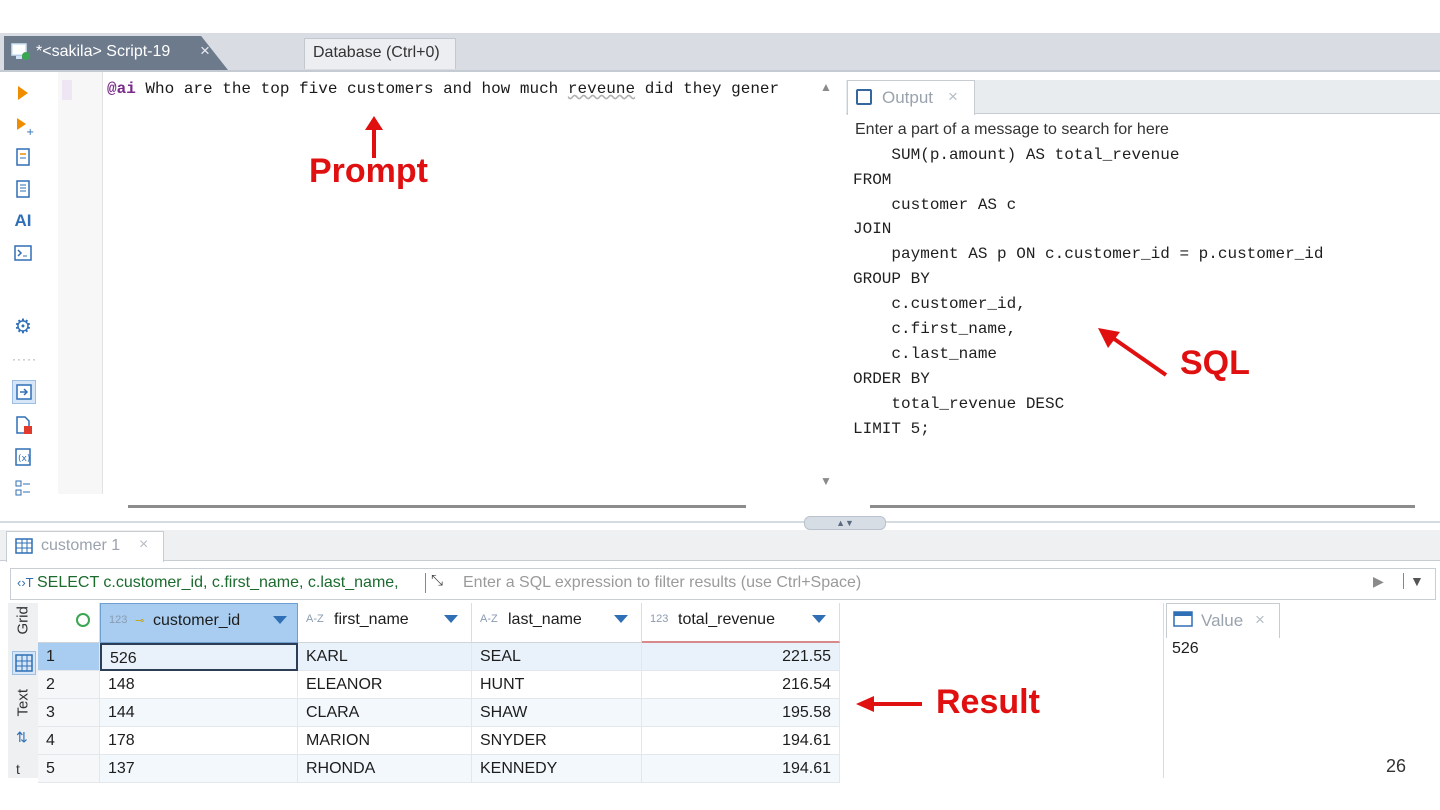 Image resolution: width=1440 pixels, height=810 pixels. I want to click on tab-value: Value ×, so click(1223, 620).